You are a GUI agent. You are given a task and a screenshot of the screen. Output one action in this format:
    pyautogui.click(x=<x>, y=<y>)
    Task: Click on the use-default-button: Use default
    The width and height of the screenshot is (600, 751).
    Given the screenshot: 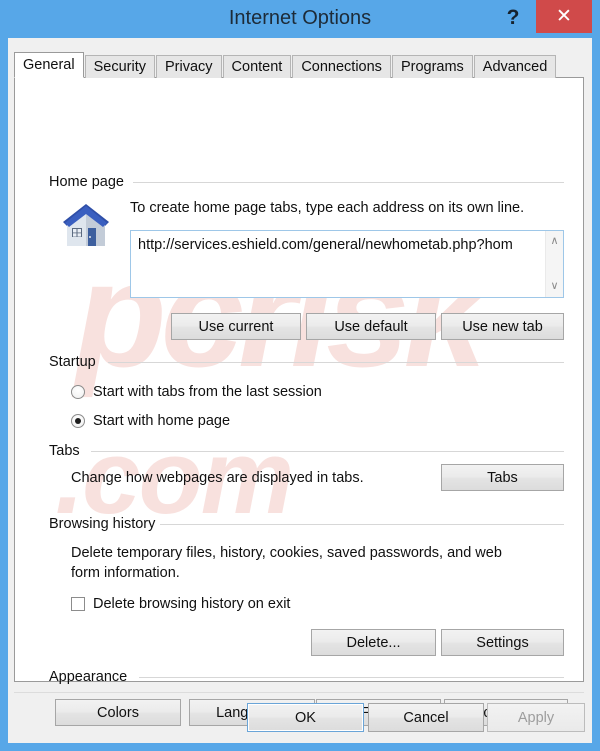 What is the action you would take?
    pyautogui.click(x=371, y=326)
    